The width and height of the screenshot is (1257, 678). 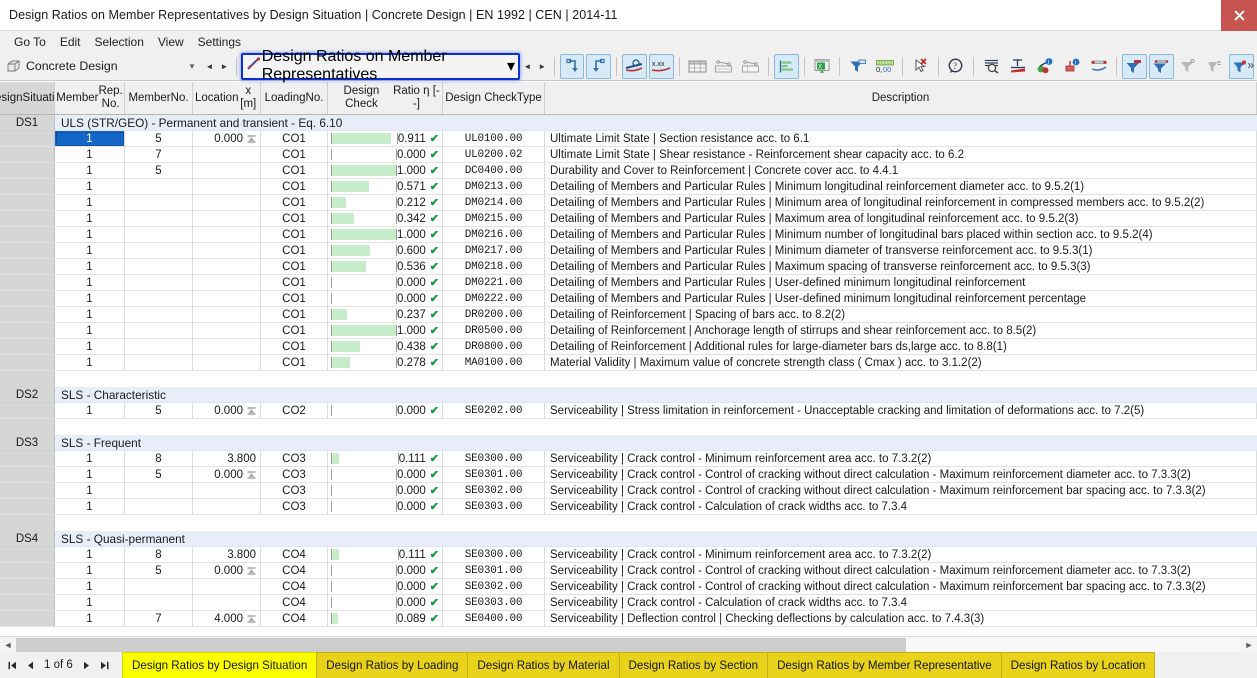 I want to click on scroll-left-button: ◄, so click(x=8, y=644).